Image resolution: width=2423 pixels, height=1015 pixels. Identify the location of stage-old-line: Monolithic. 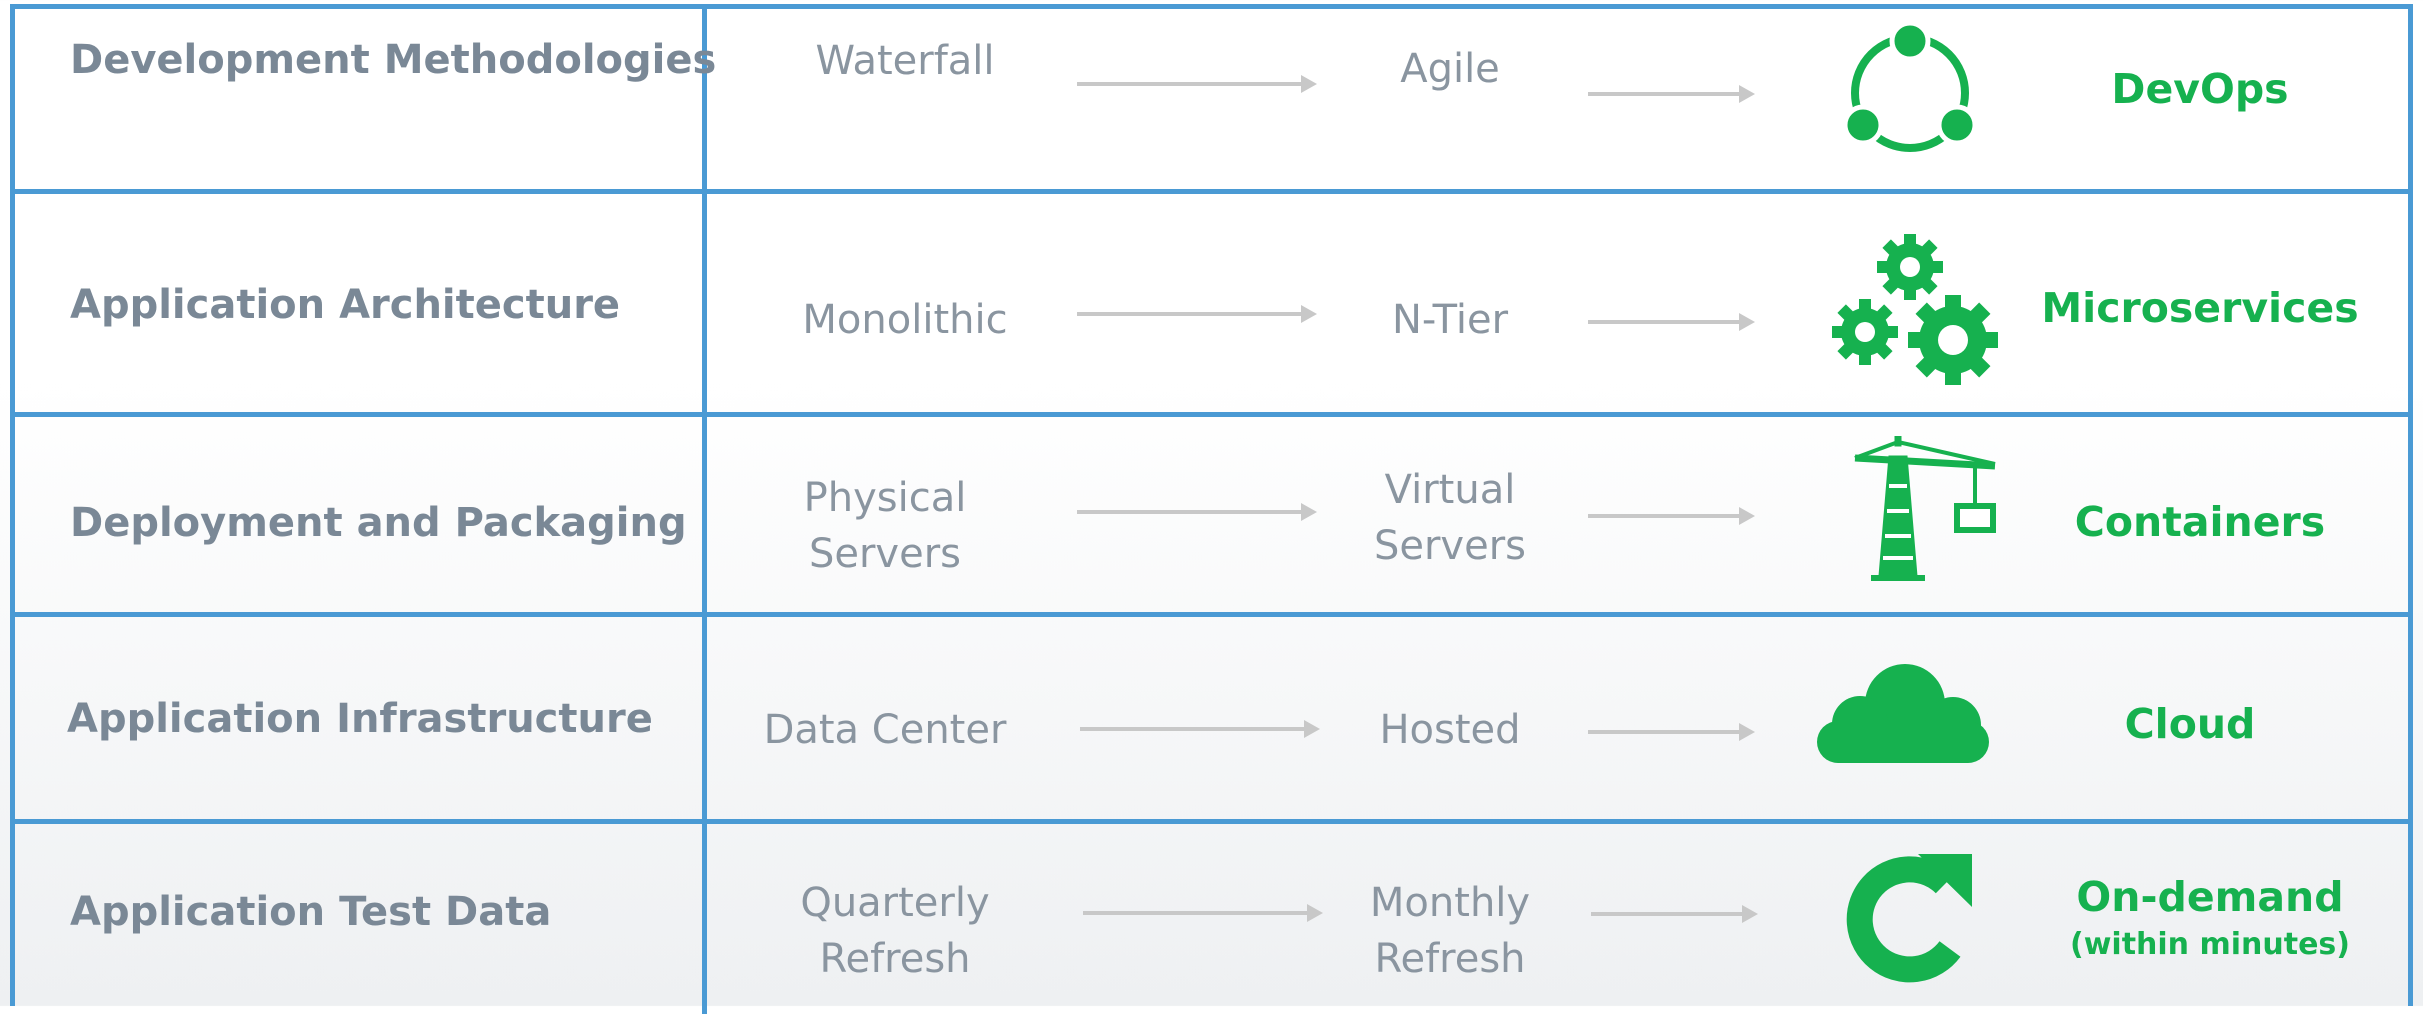
(905, 320).